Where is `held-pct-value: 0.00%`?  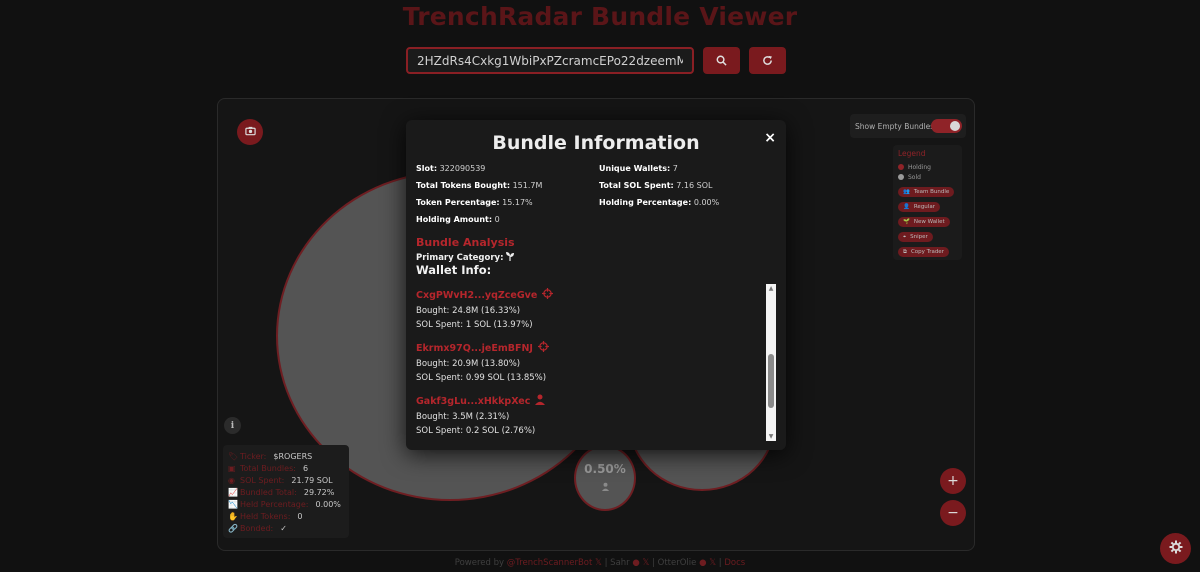
held-pct-value: 0.00% is located at coordinates (328, 504).